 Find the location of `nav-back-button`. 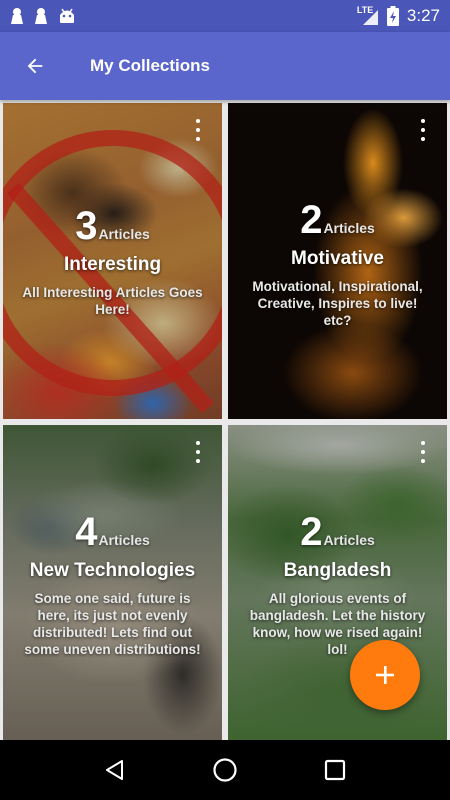

nav-back-button is located at coordinates (115, 770).